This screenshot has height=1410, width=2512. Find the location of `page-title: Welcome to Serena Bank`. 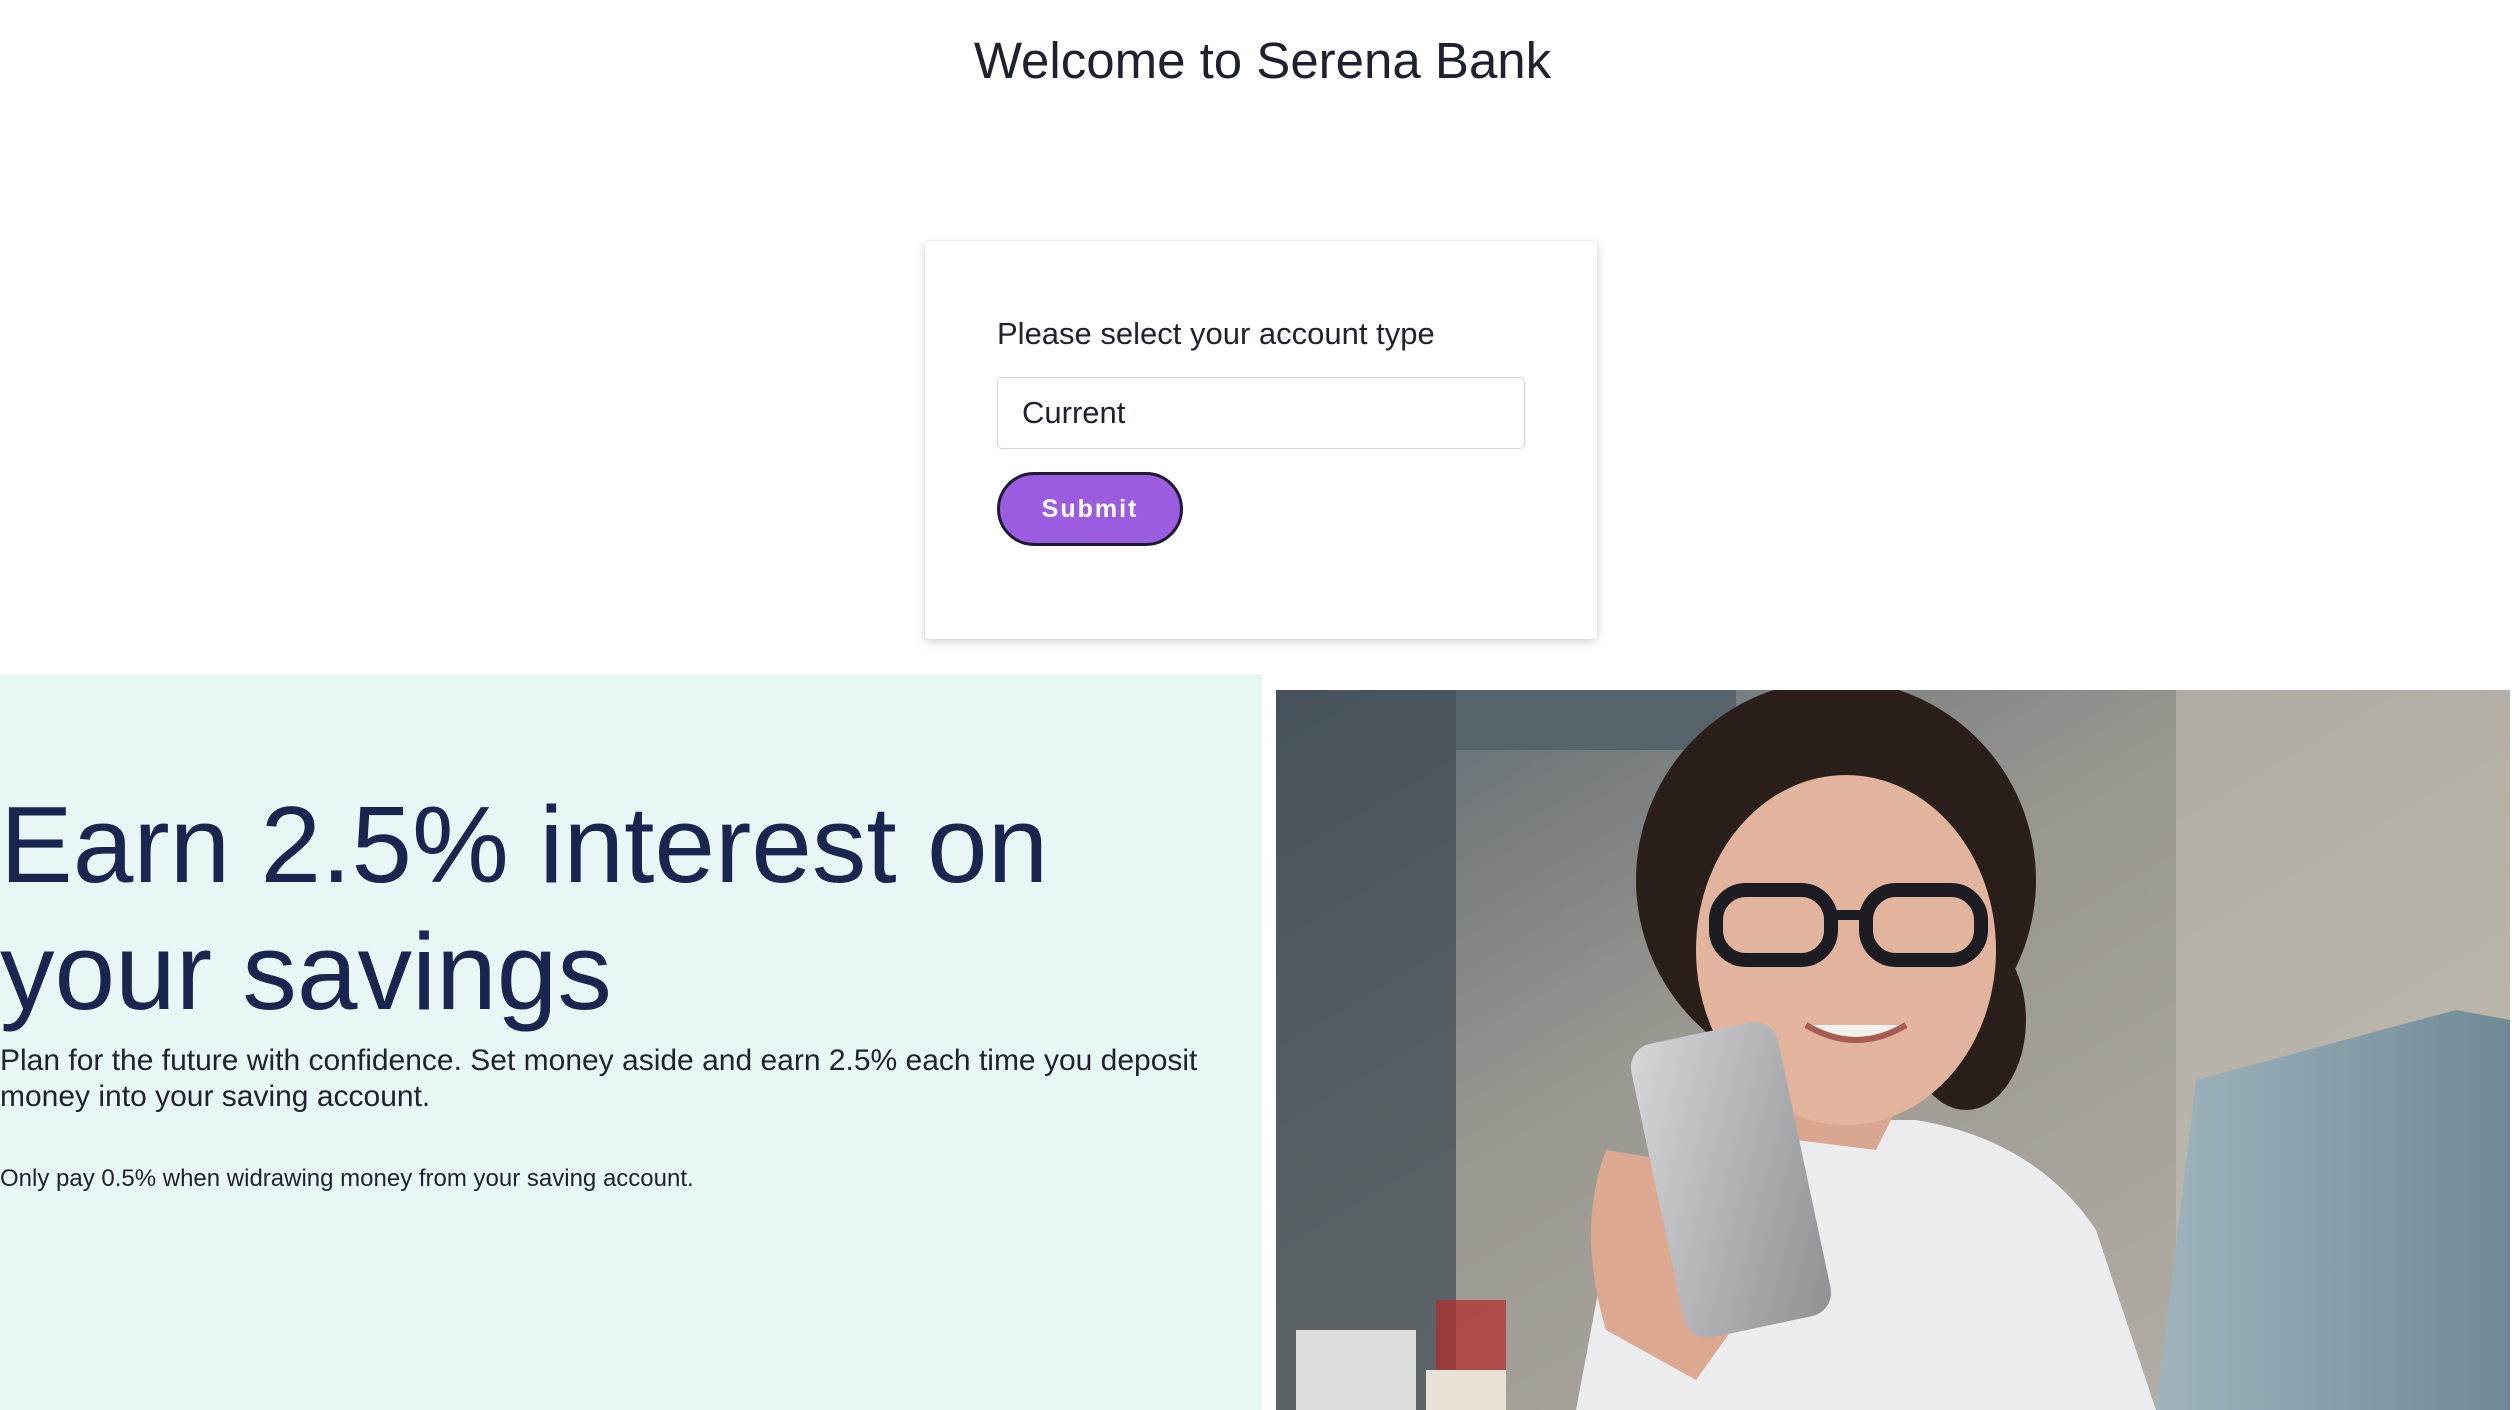

page-title: Welcome to Serena Bank is located at coordinates (1262, 60).